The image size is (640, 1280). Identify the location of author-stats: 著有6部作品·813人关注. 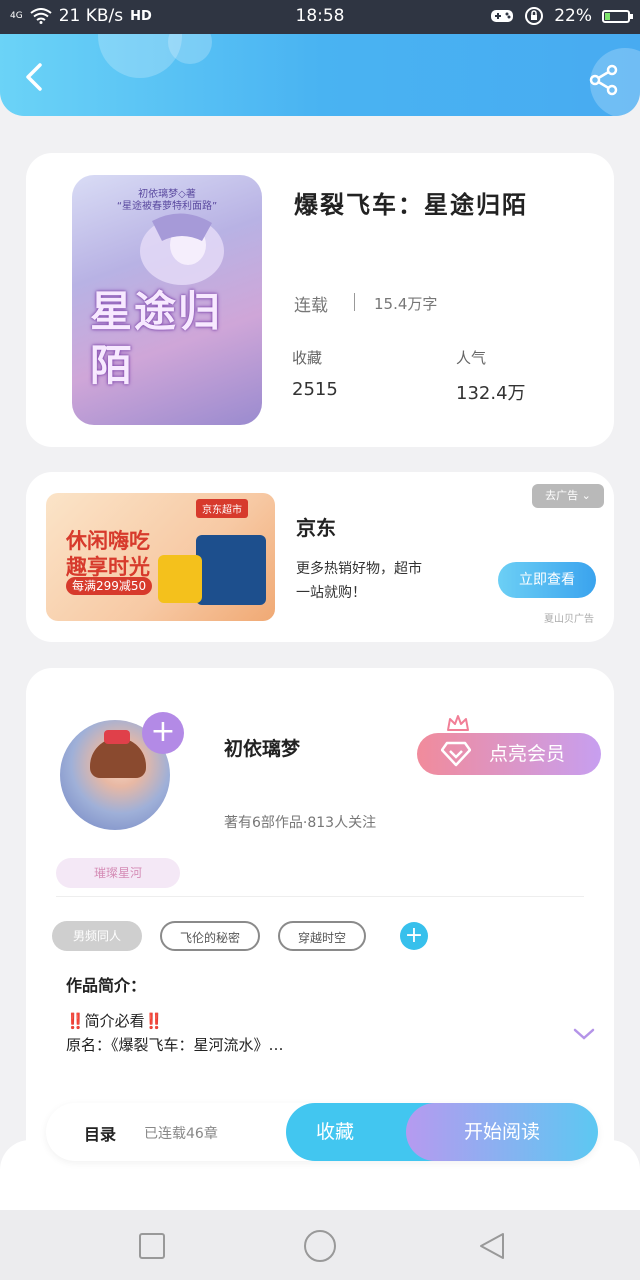
(300, 823).